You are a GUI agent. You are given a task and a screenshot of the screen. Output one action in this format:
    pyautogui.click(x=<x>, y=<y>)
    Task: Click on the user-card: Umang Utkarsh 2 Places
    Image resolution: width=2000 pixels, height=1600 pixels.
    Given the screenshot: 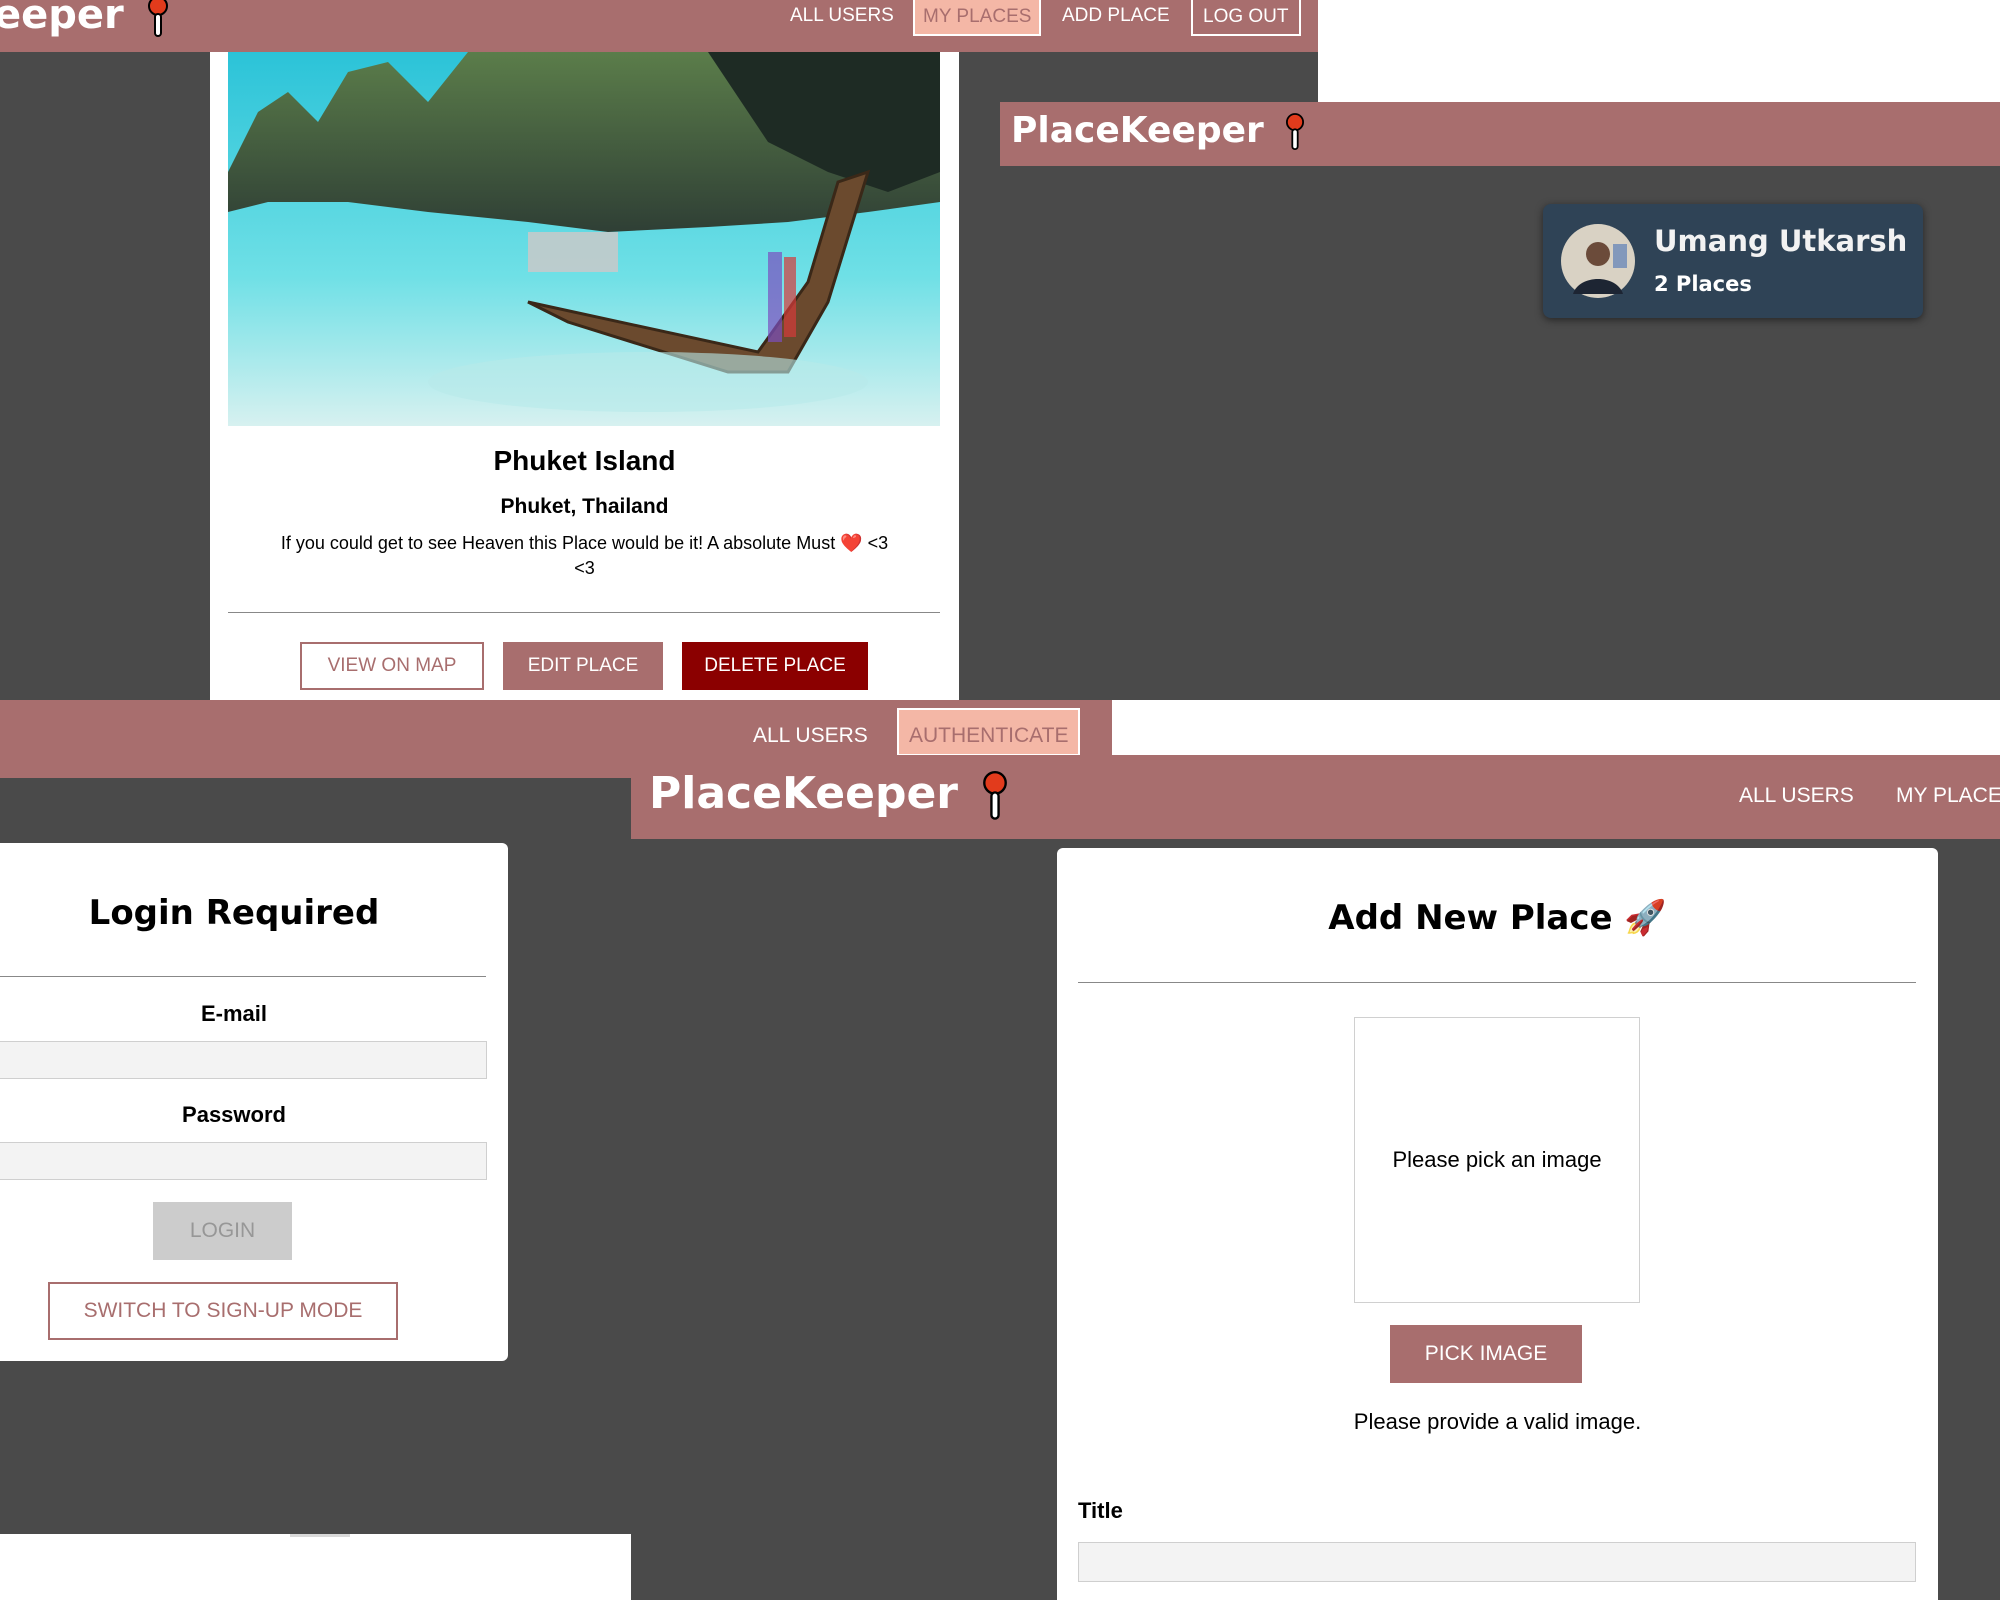 What is the action you would take?
    pyautogui.click(x=1733, y=261)
    